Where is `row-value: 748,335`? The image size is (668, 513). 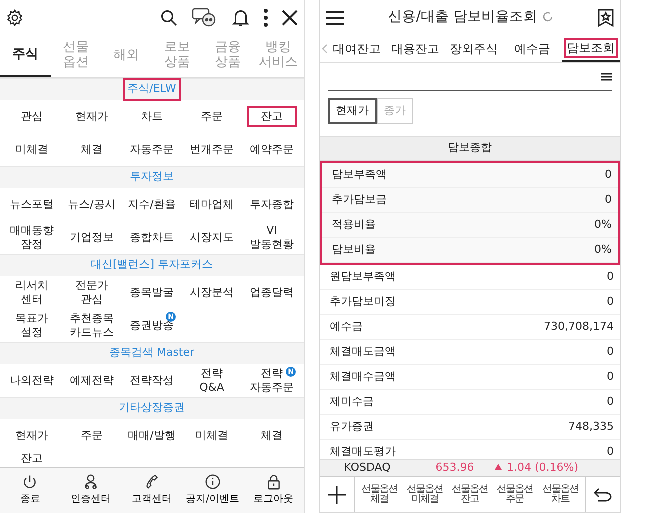
row-value: 748,335 is located at coordinates (591, 426).